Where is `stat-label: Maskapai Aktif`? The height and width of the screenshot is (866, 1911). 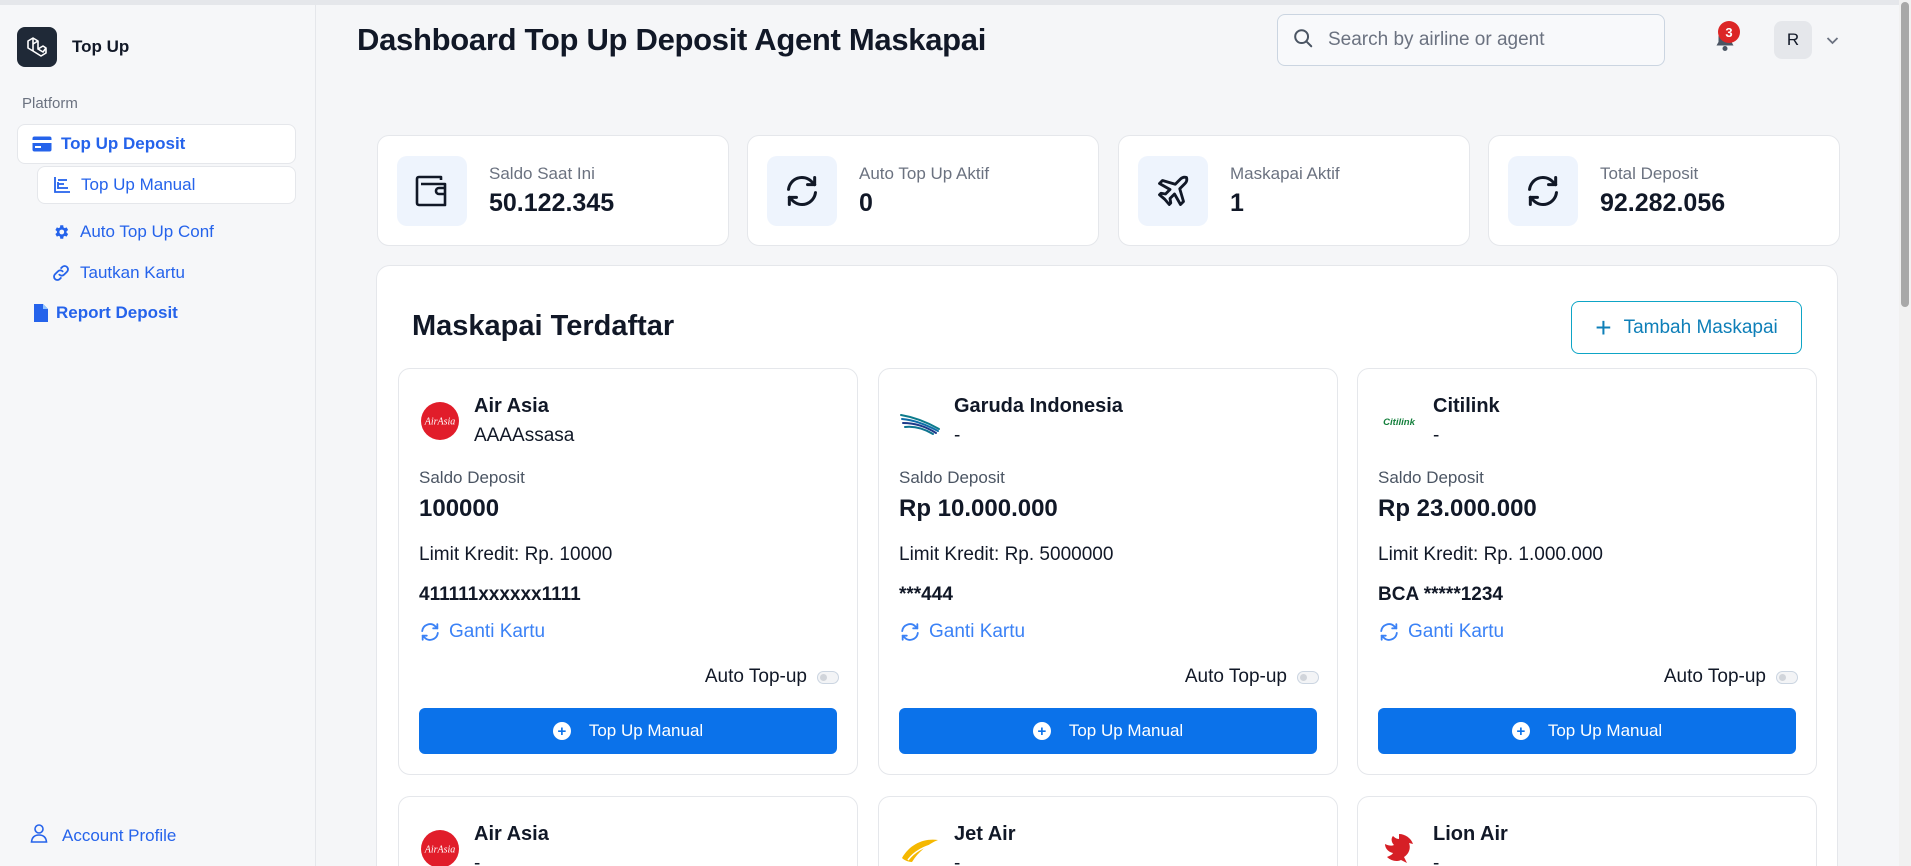 stat-label: Maskapai Aktif is located at coordinates (1285, 173).